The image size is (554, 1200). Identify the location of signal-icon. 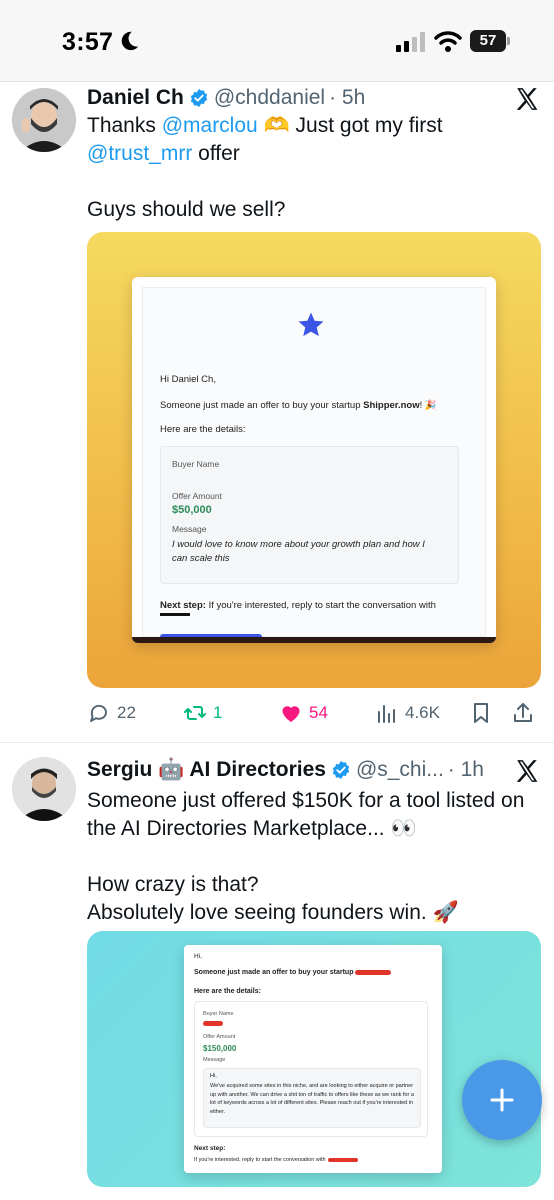
(410, 42).